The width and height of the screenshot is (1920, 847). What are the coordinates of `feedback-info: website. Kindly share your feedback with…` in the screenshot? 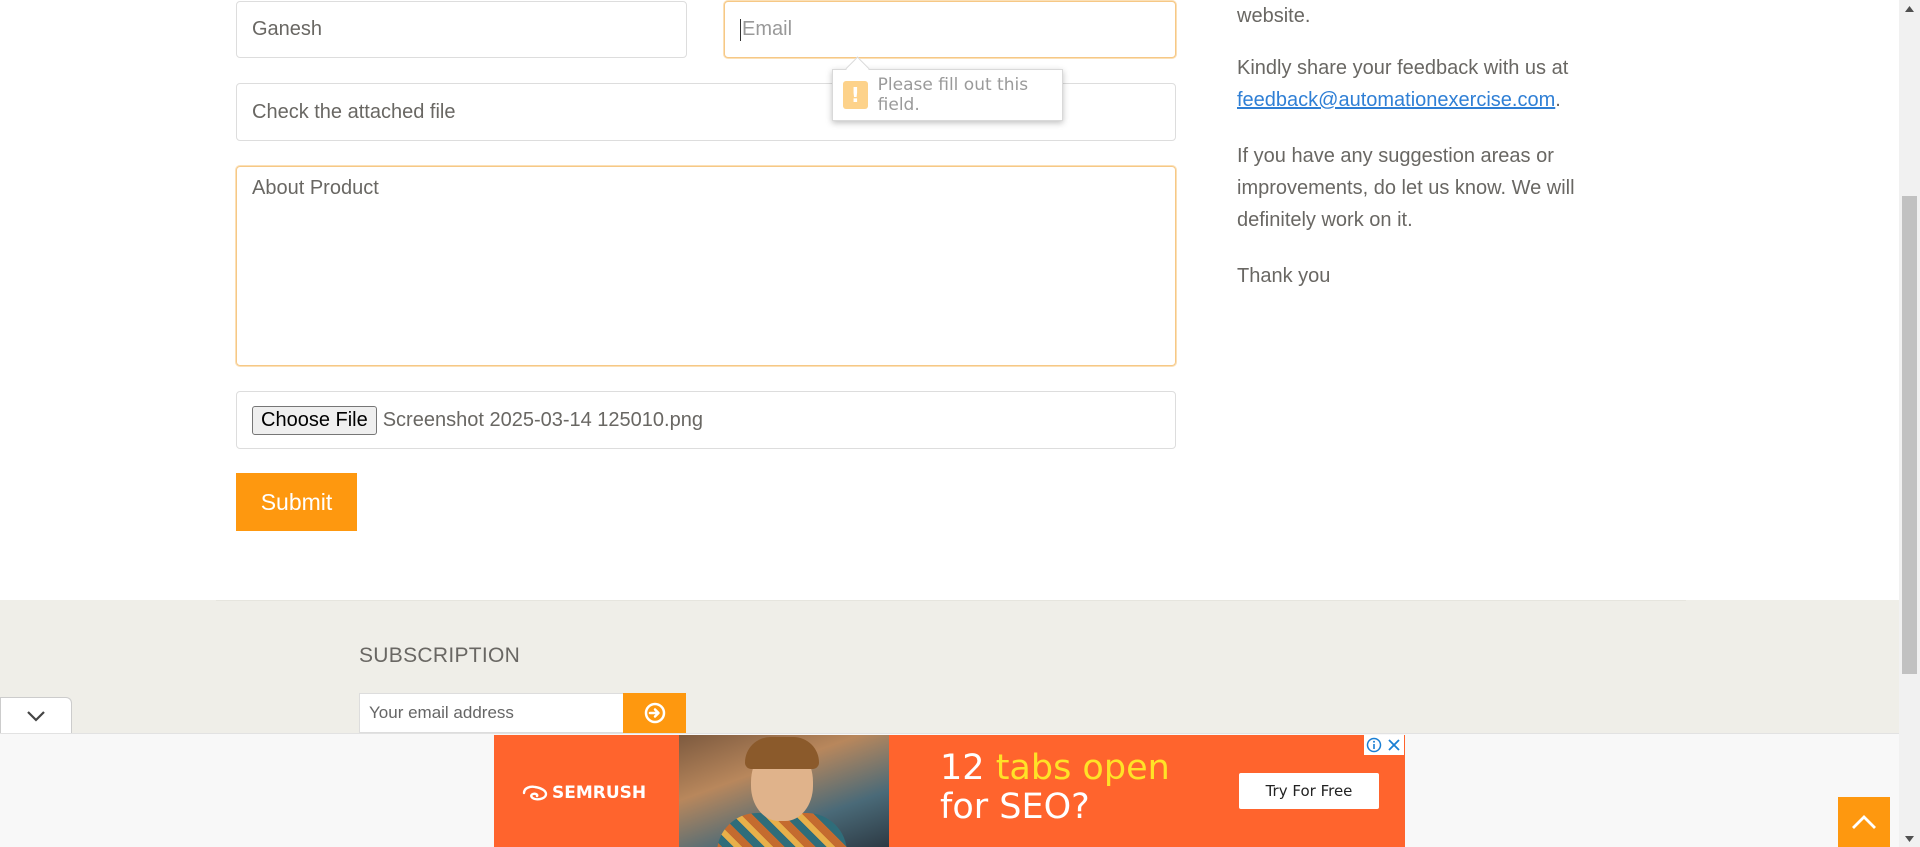 It's located at (1417, 158).